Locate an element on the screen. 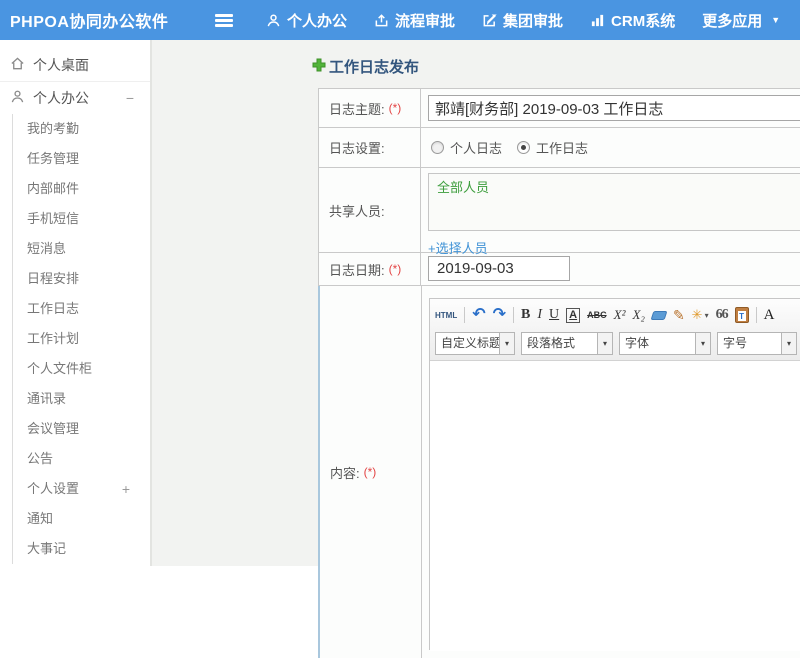 This screenshot has width=800, height=658. sidebar-item-memorabilia: 大事记 is located at coordinates (81, 549).